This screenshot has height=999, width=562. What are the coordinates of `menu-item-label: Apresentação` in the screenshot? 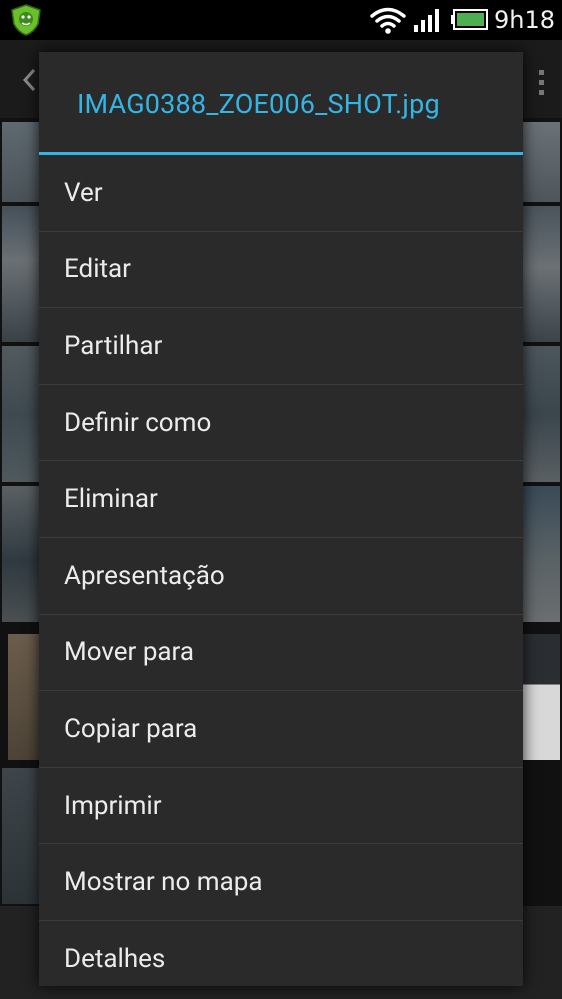 It's located at (144, 575).